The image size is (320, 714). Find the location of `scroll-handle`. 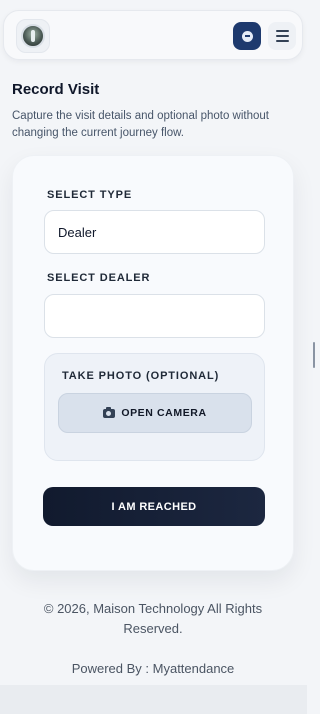

scroll-handle is located at coordinates (314, 355).